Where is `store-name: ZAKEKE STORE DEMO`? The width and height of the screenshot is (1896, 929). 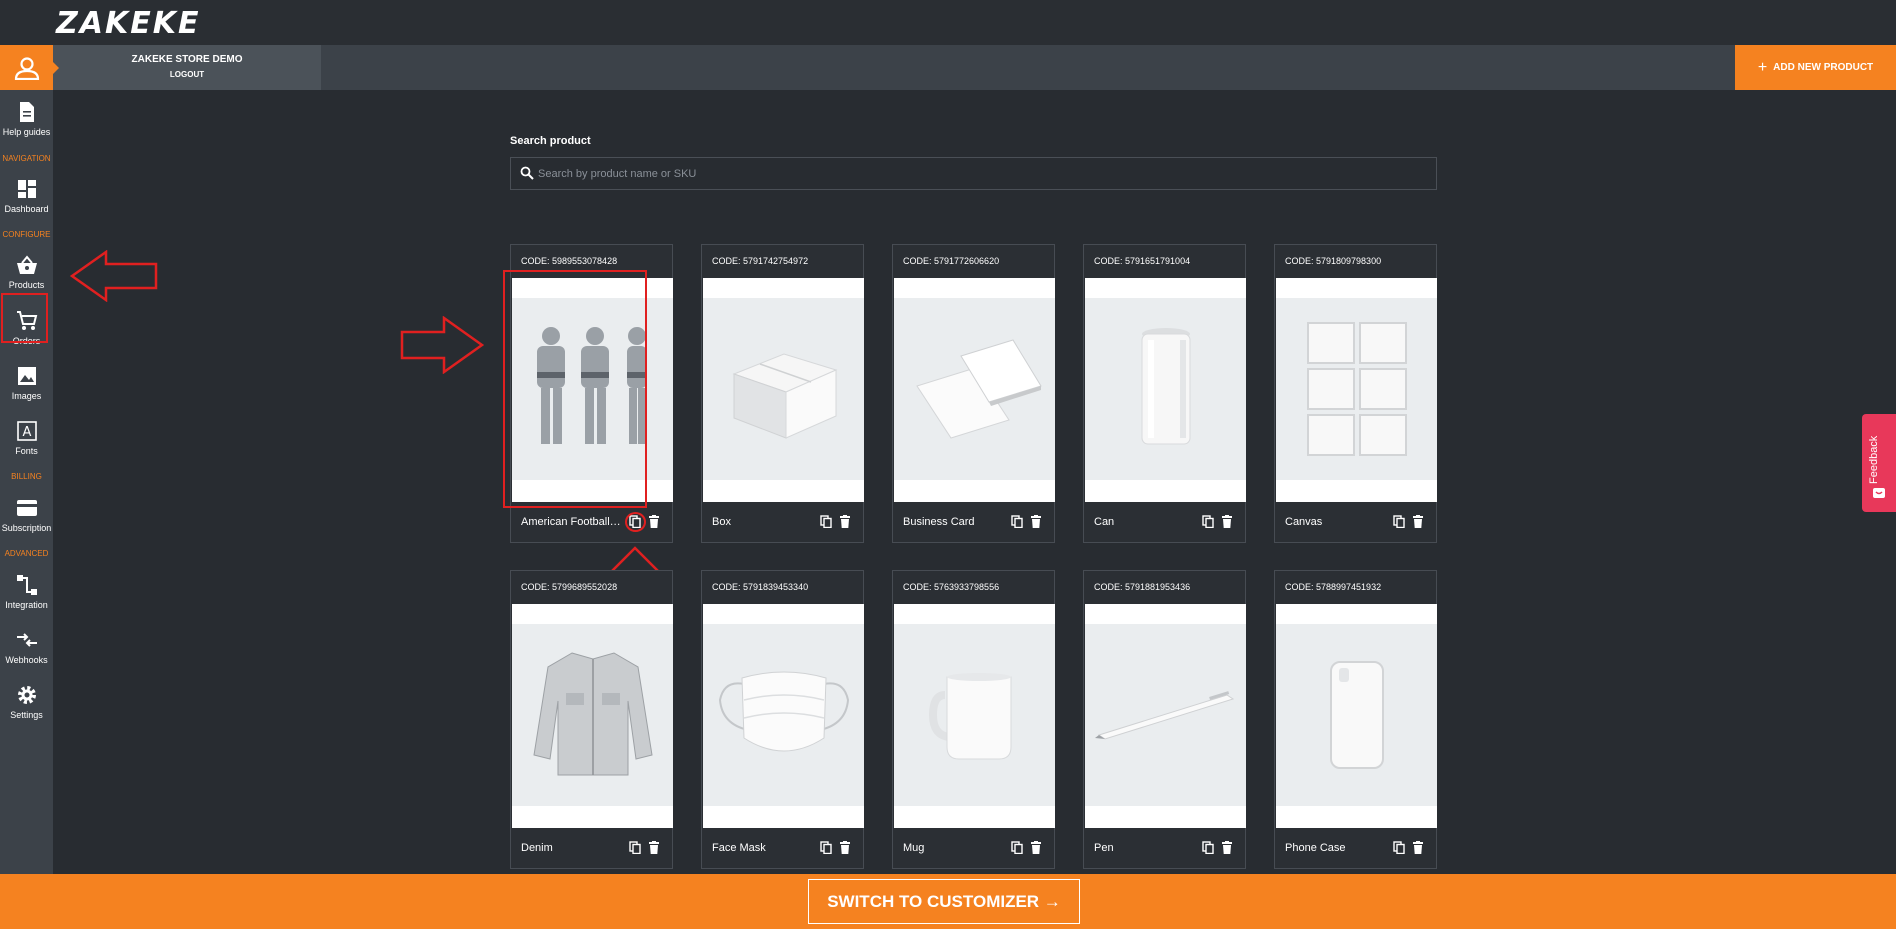 store-name: ZAKEKE STORE DEMO is located at coordinates (187, 59).